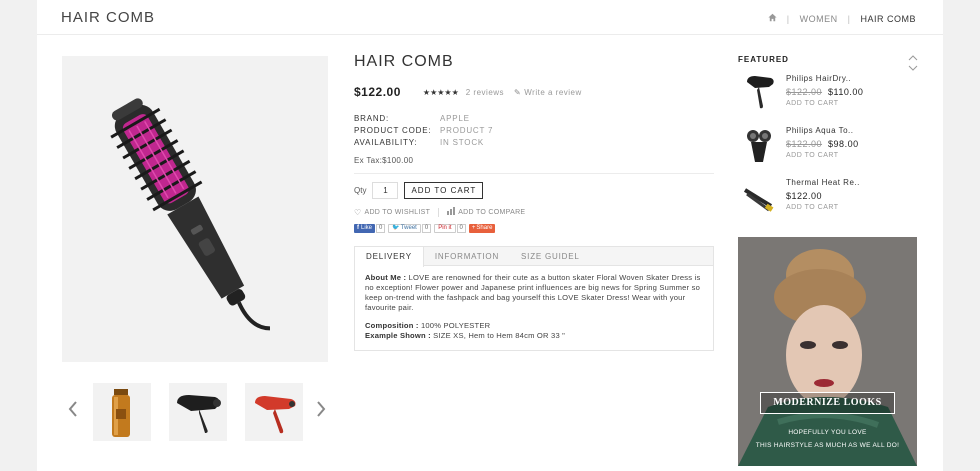 This screenshot has height=471, width=980. What do you see at coordinates (372, 118) in the screenshot?
I see `spec-label: BRAND:` at bounding box center [372, 118].